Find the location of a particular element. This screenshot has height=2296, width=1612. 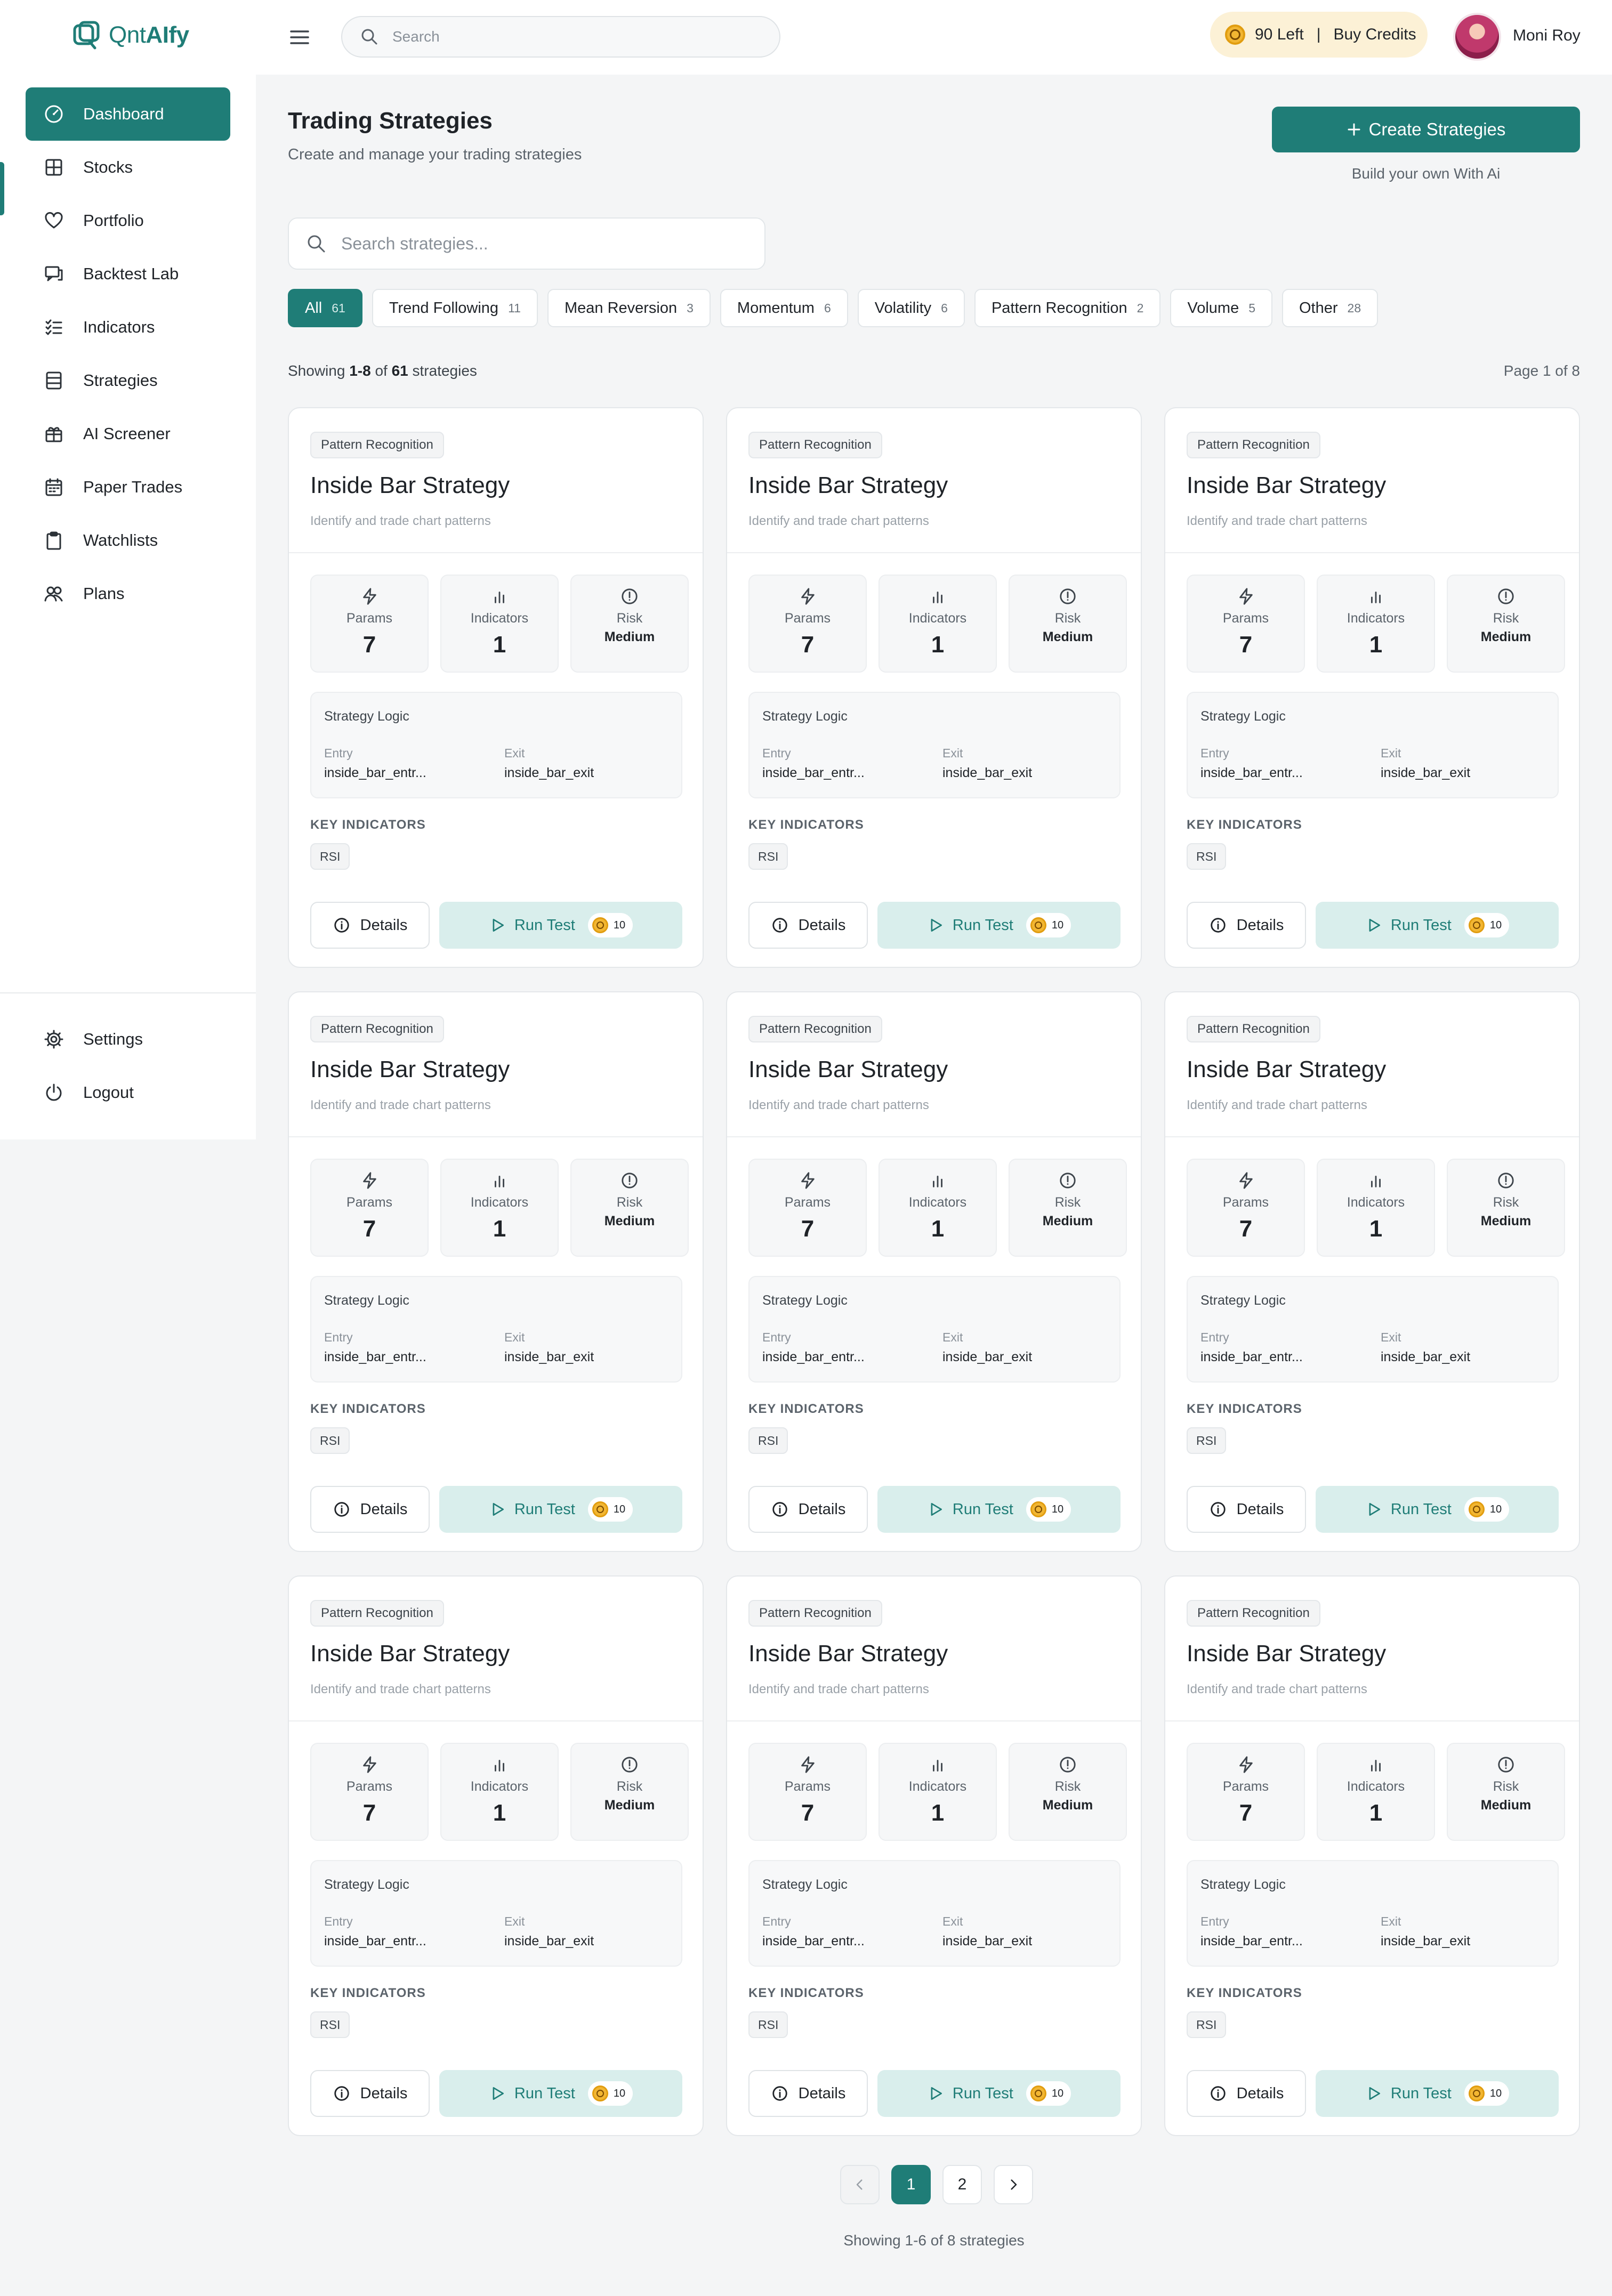

create-strategies-button: Create Strategies is located at coordinates (1426, 129).